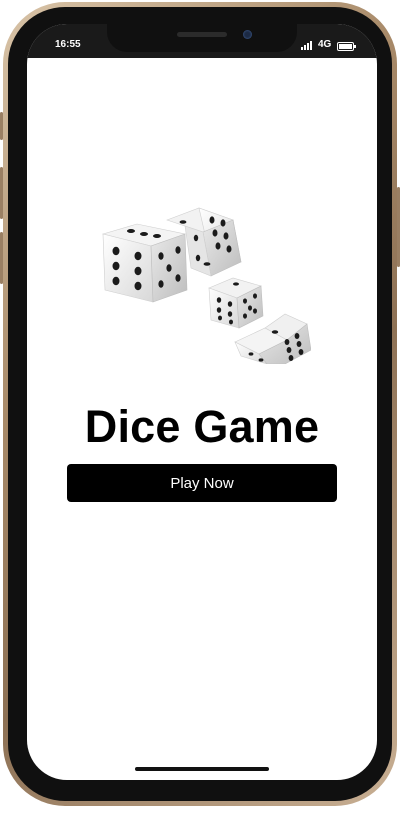 The height and width of the screenshot is (813, 402). I want to click on volume-down-button, so click(1, 258).